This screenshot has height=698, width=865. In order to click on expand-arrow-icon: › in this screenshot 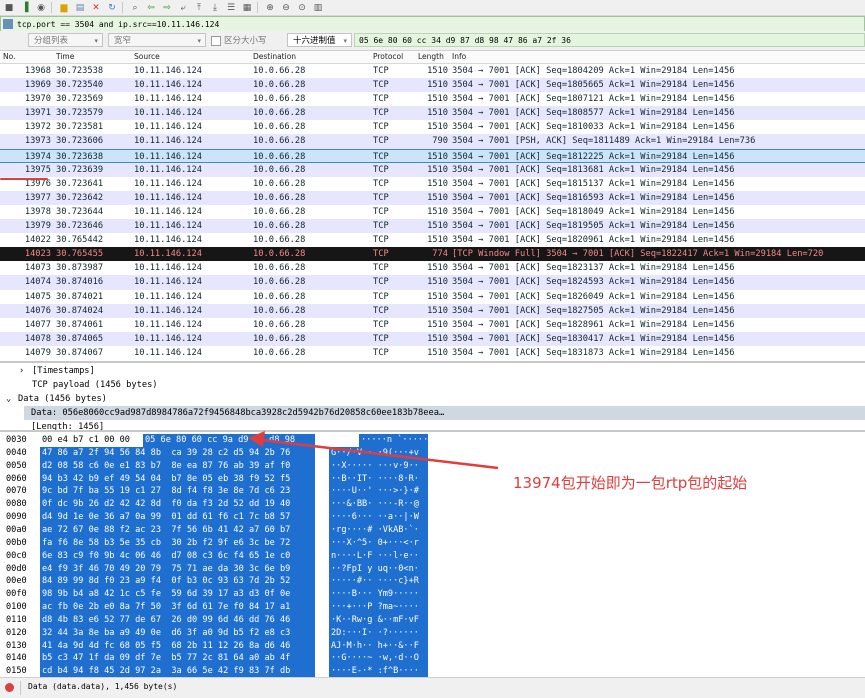, I will do `click(21, 371)`.